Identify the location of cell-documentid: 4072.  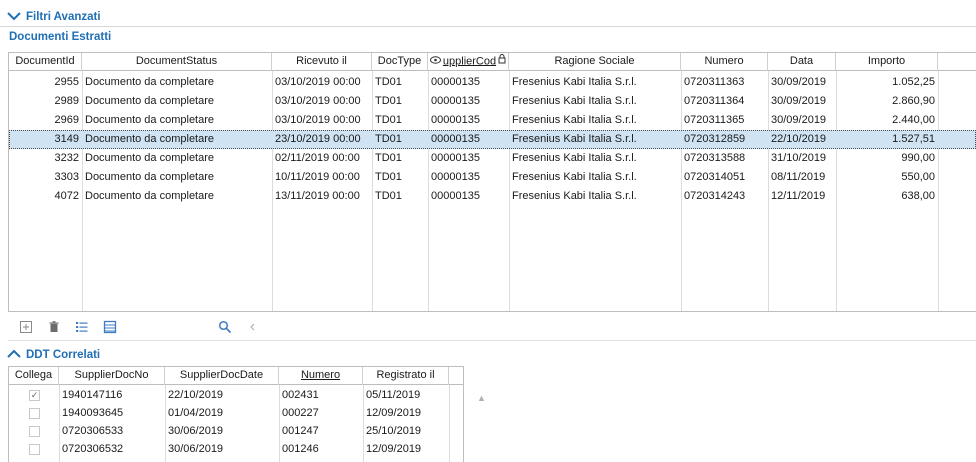
(66, 196).